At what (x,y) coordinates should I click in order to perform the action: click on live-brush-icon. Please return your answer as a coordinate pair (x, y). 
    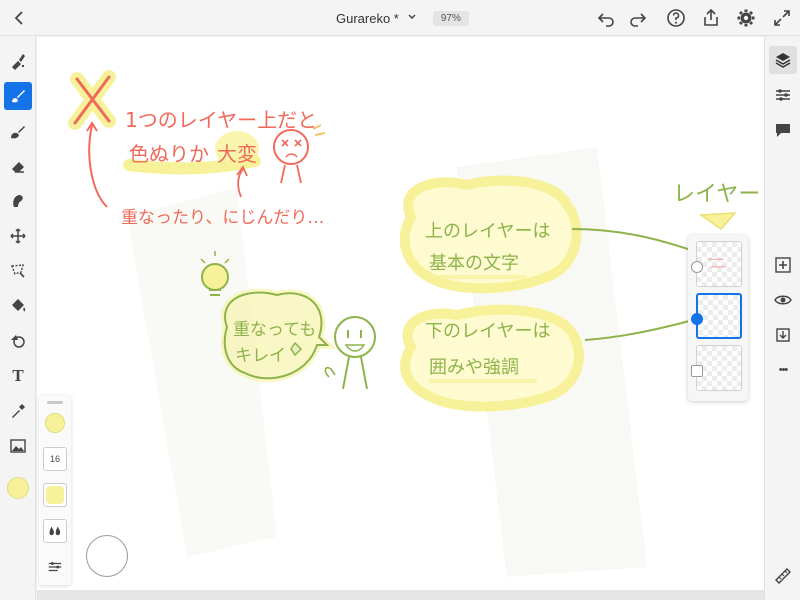
    Looking at the image, I should click on (18, 96).